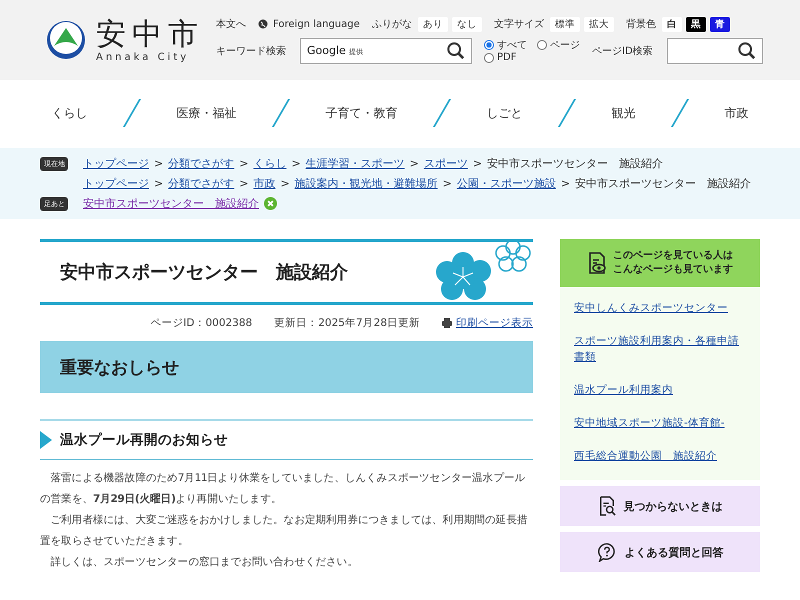 The height and width of the screenshot is (600, 800). Describe the element at coordinates (433, 24) in the screenshot. I see `furigana-option: あり` at that location.